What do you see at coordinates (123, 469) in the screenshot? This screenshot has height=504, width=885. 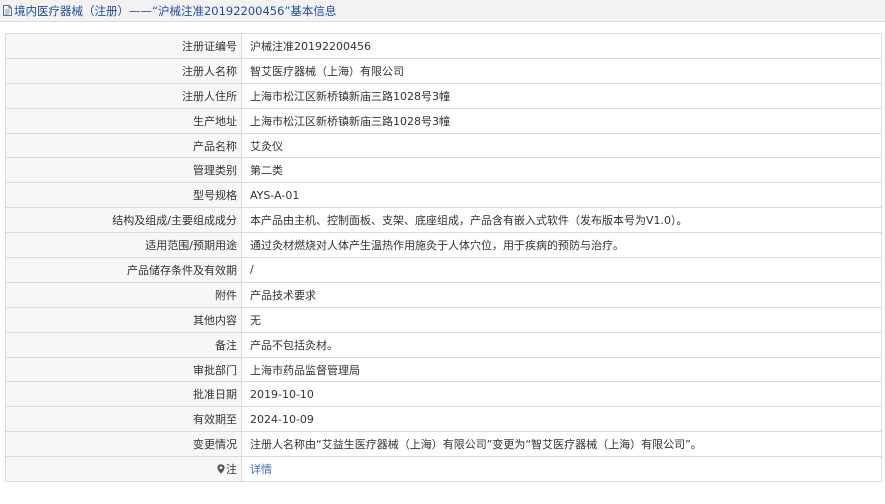 I see `note-label: 注` at bounding box center [123, 469].